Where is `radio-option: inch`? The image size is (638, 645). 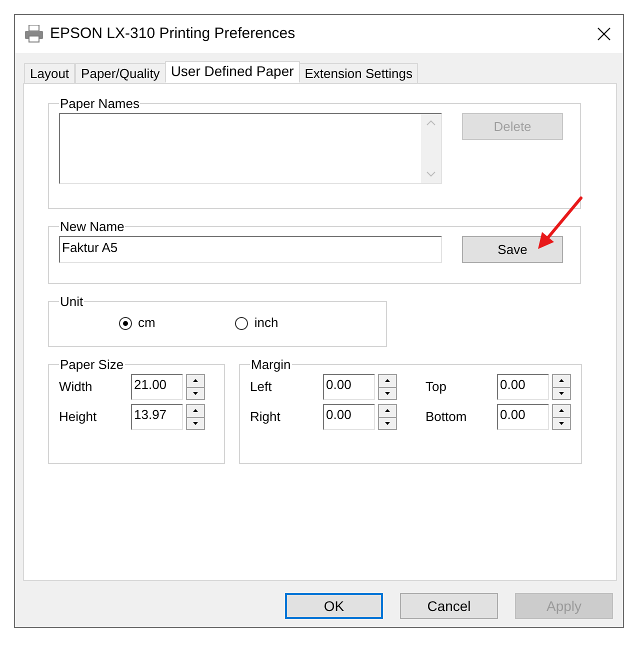
radio-option: inch is located at coordinates (256, 323).